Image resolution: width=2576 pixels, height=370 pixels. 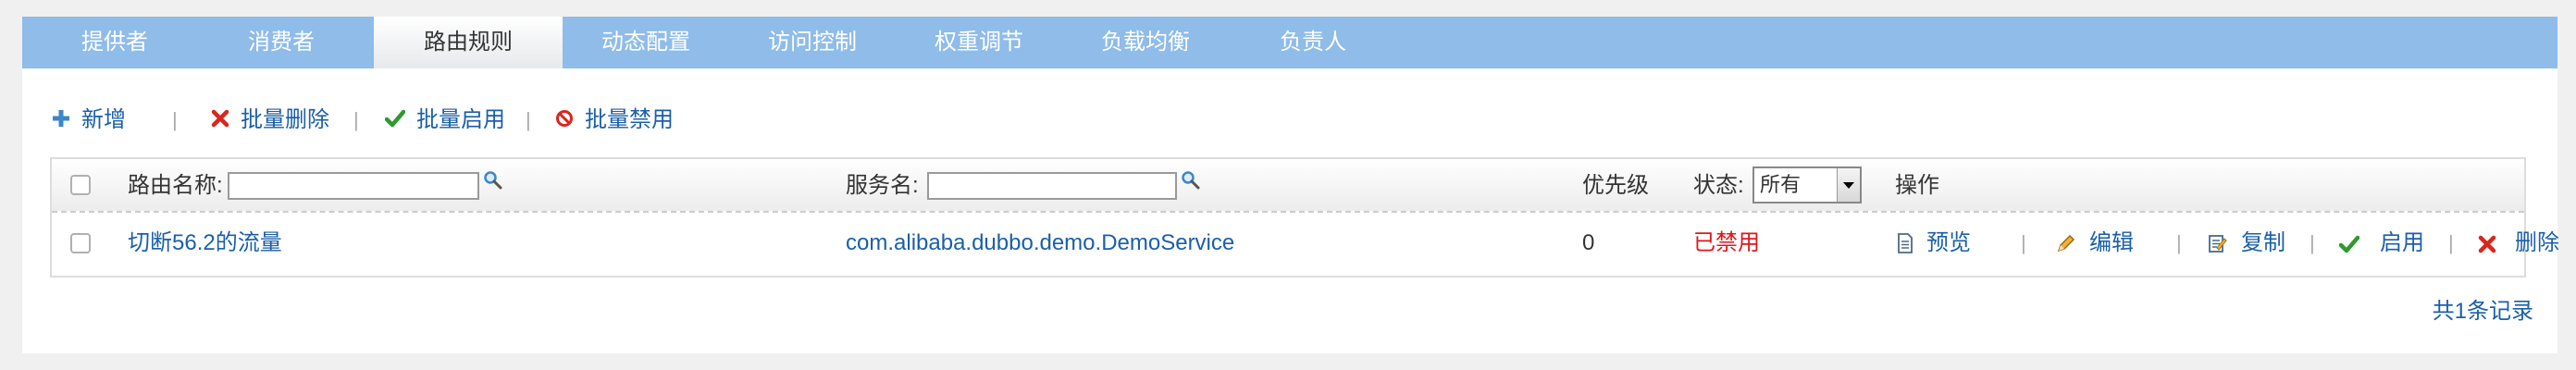 What do you see at coordinates (461, 120) in the screenshot?
I see `batch-enable-label: 批量启用` at bounding box center [461, 120].